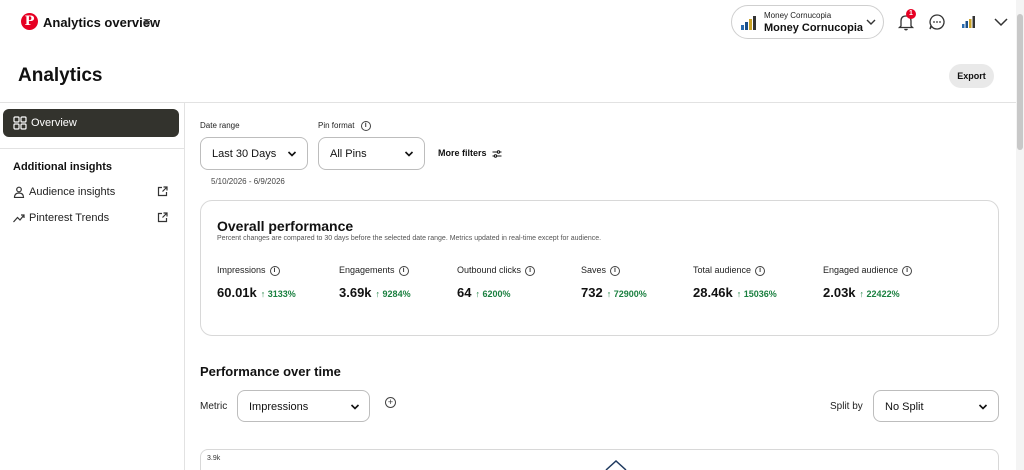 The height and width of the screenshot is (470, 1024). Describe the element at coordinates (861, 270) in the screenshot. I see `metric-label: Engaged audience` at that location.